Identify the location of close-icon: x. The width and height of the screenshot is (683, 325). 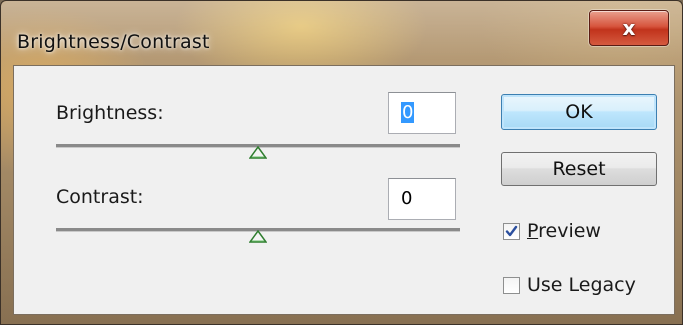
(629, 28).